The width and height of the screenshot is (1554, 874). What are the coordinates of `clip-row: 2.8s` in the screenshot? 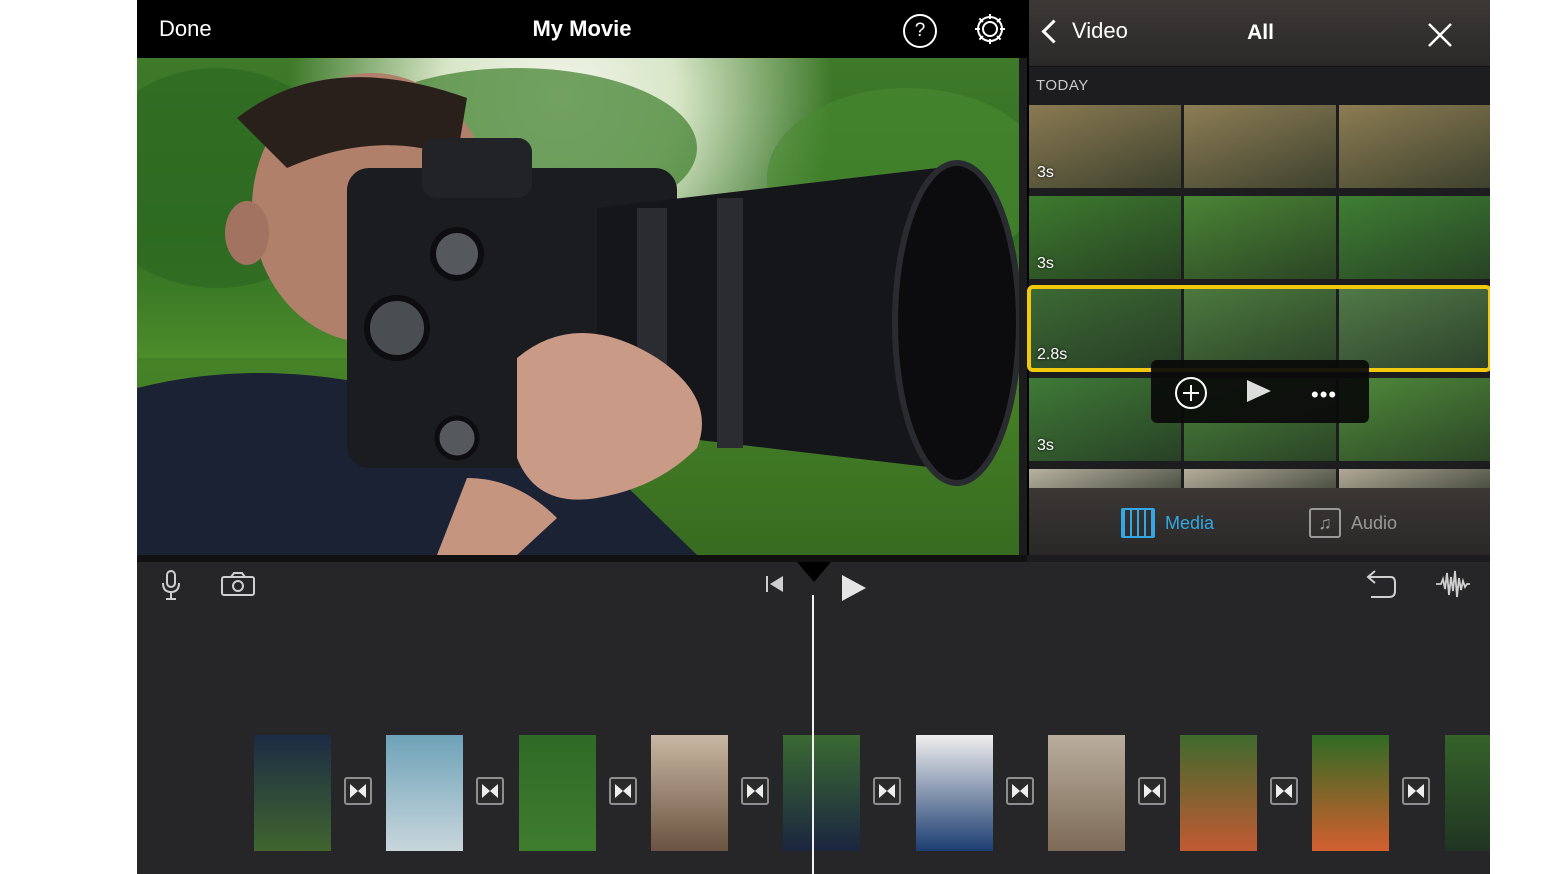 It's located at (1259, 328).